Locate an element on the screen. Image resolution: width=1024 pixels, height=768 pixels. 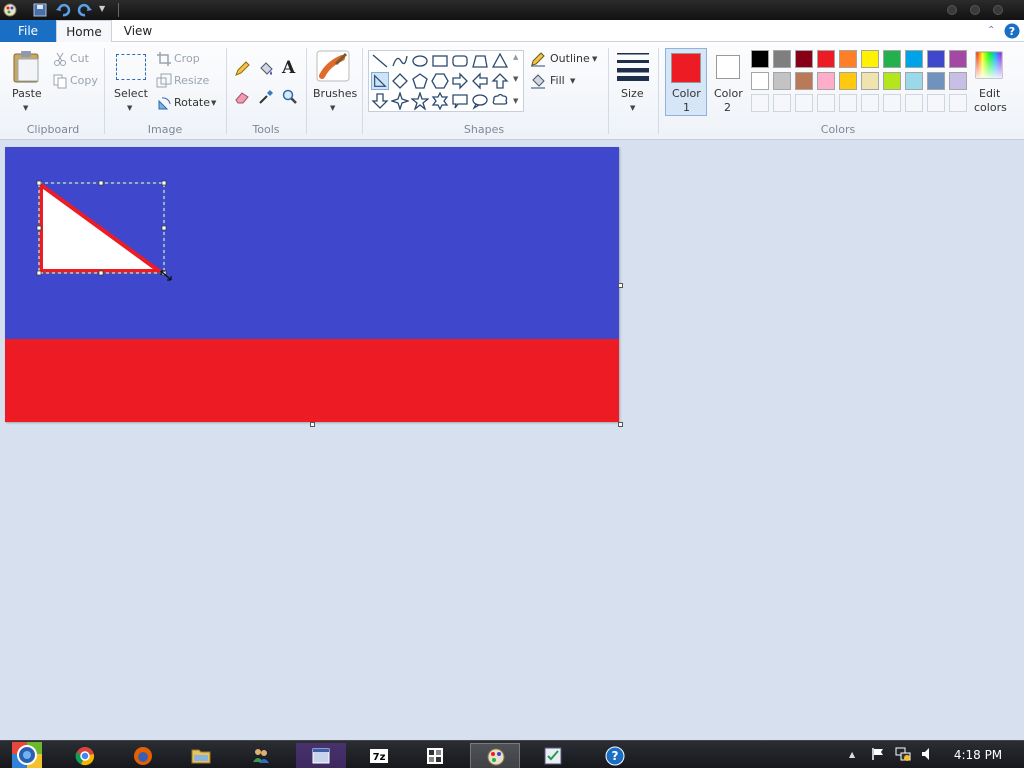
hexagon-shape-icon is located at coordinates (440, 81).